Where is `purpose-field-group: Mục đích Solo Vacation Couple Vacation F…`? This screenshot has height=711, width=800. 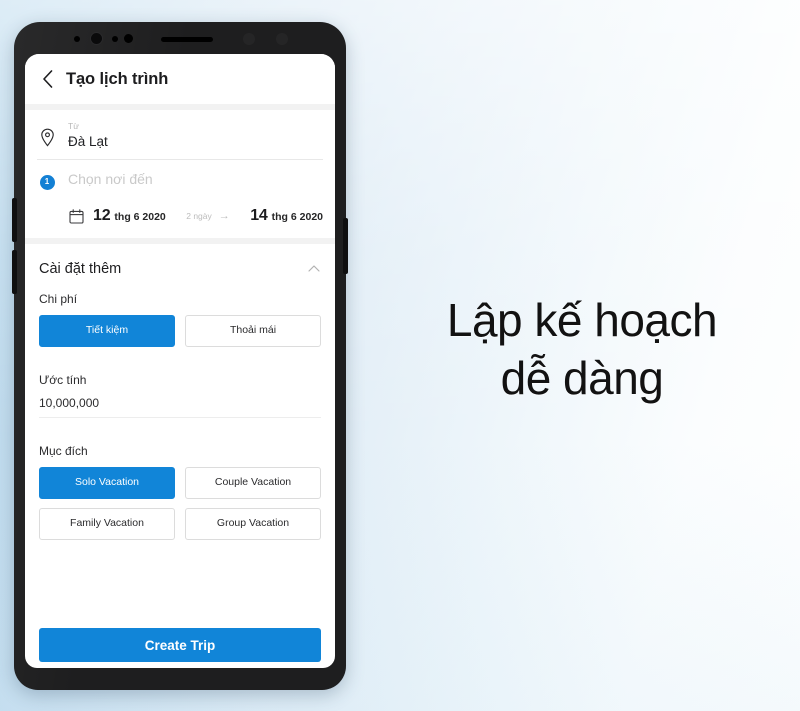 purpose-field-group: Mục đích Solo Vacation Couple Vacation F… is located at coordinates (180, 492).